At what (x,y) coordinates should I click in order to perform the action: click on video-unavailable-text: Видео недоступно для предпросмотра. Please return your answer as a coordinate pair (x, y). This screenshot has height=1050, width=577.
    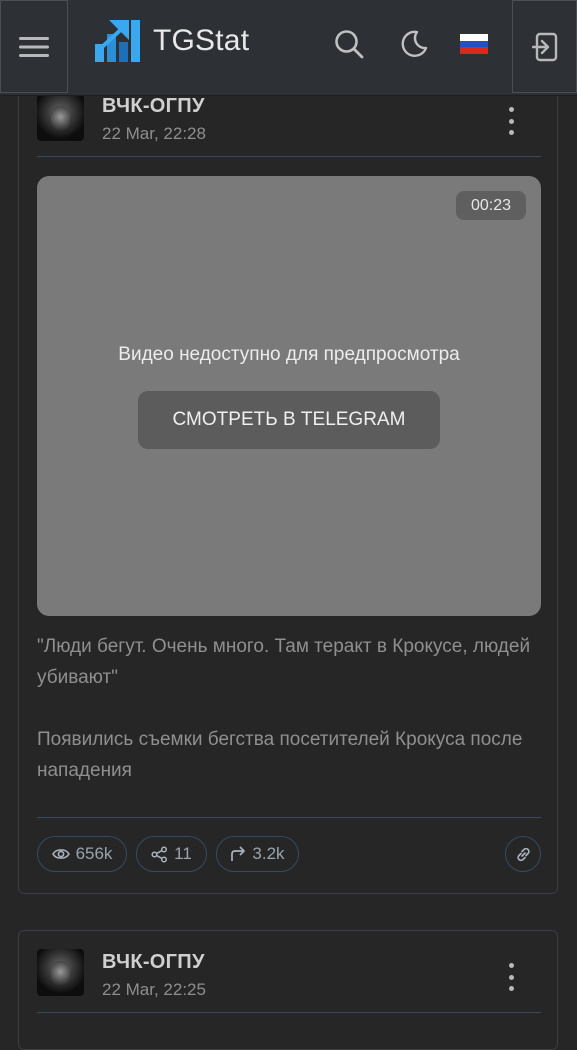
    Looking at the image, I should click on (289, 354).